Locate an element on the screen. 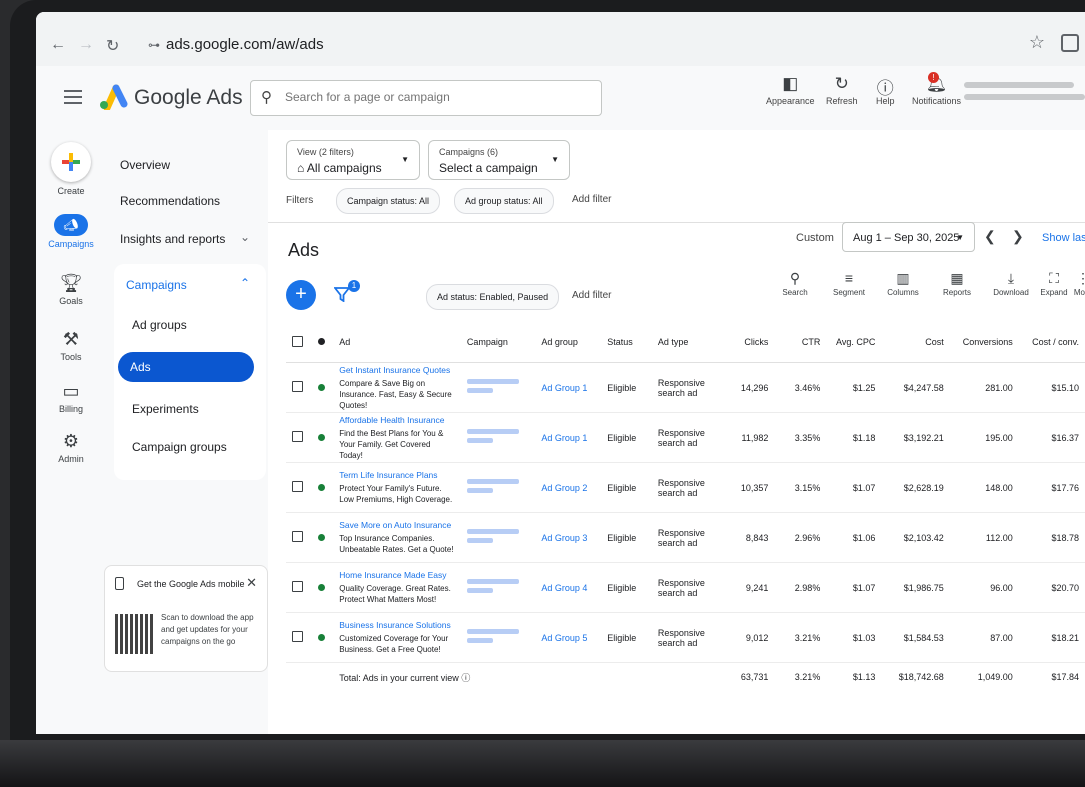 The image size is (1085, 787). rail-campaigns: 📣︎ Campaigns is located at coordinates (71, 231).